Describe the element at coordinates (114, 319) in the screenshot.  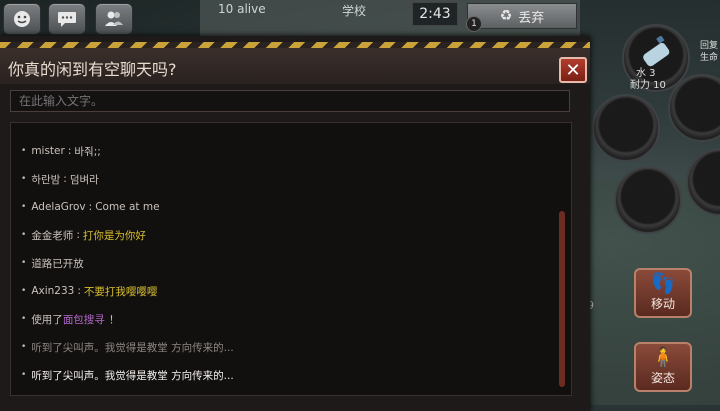
I see `system-text: ！` at that location.